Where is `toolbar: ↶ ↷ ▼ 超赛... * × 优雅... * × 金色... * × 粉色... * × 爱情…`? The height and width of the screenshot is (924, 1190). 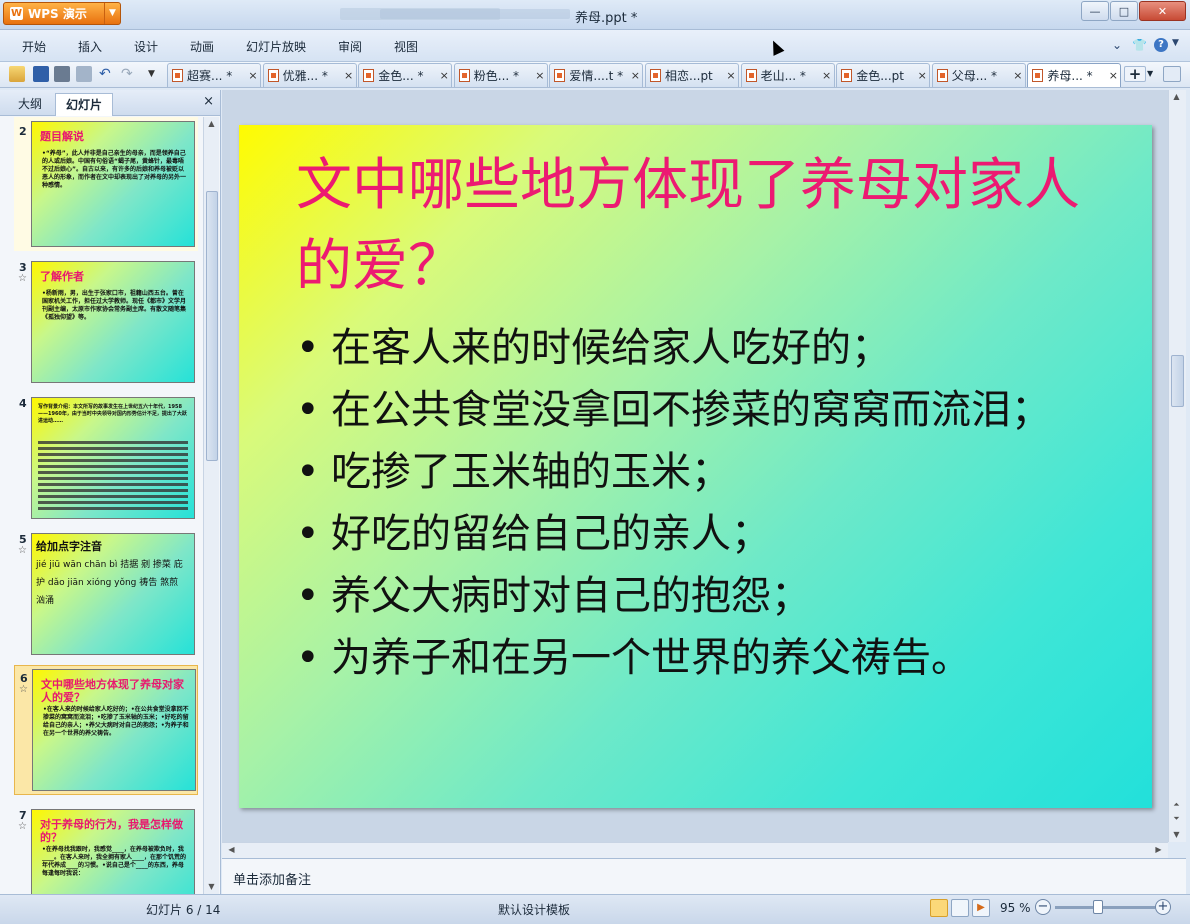 toolbar: ↶ ↷ ▼ 超赛... * × 优雅... * × 金色... * × 粉色... * × 爱情… is located at coordinates (595, 75).